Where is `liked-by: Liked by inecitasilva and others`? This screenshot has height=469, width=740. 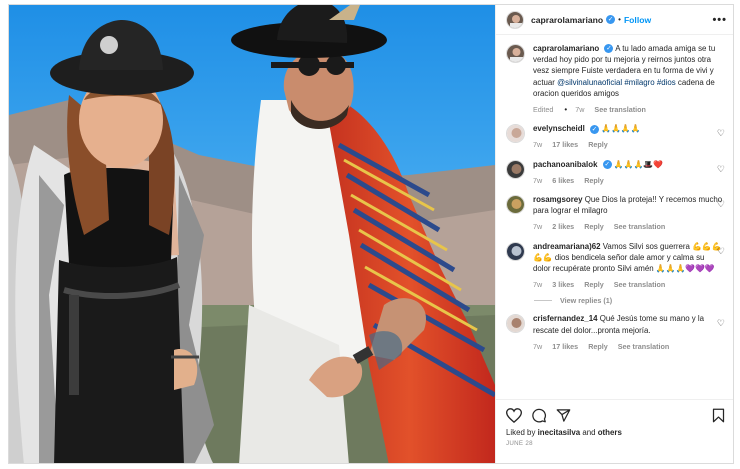 liked-by: Liked by inecitasilva and others is located at coordinates (615, 432).